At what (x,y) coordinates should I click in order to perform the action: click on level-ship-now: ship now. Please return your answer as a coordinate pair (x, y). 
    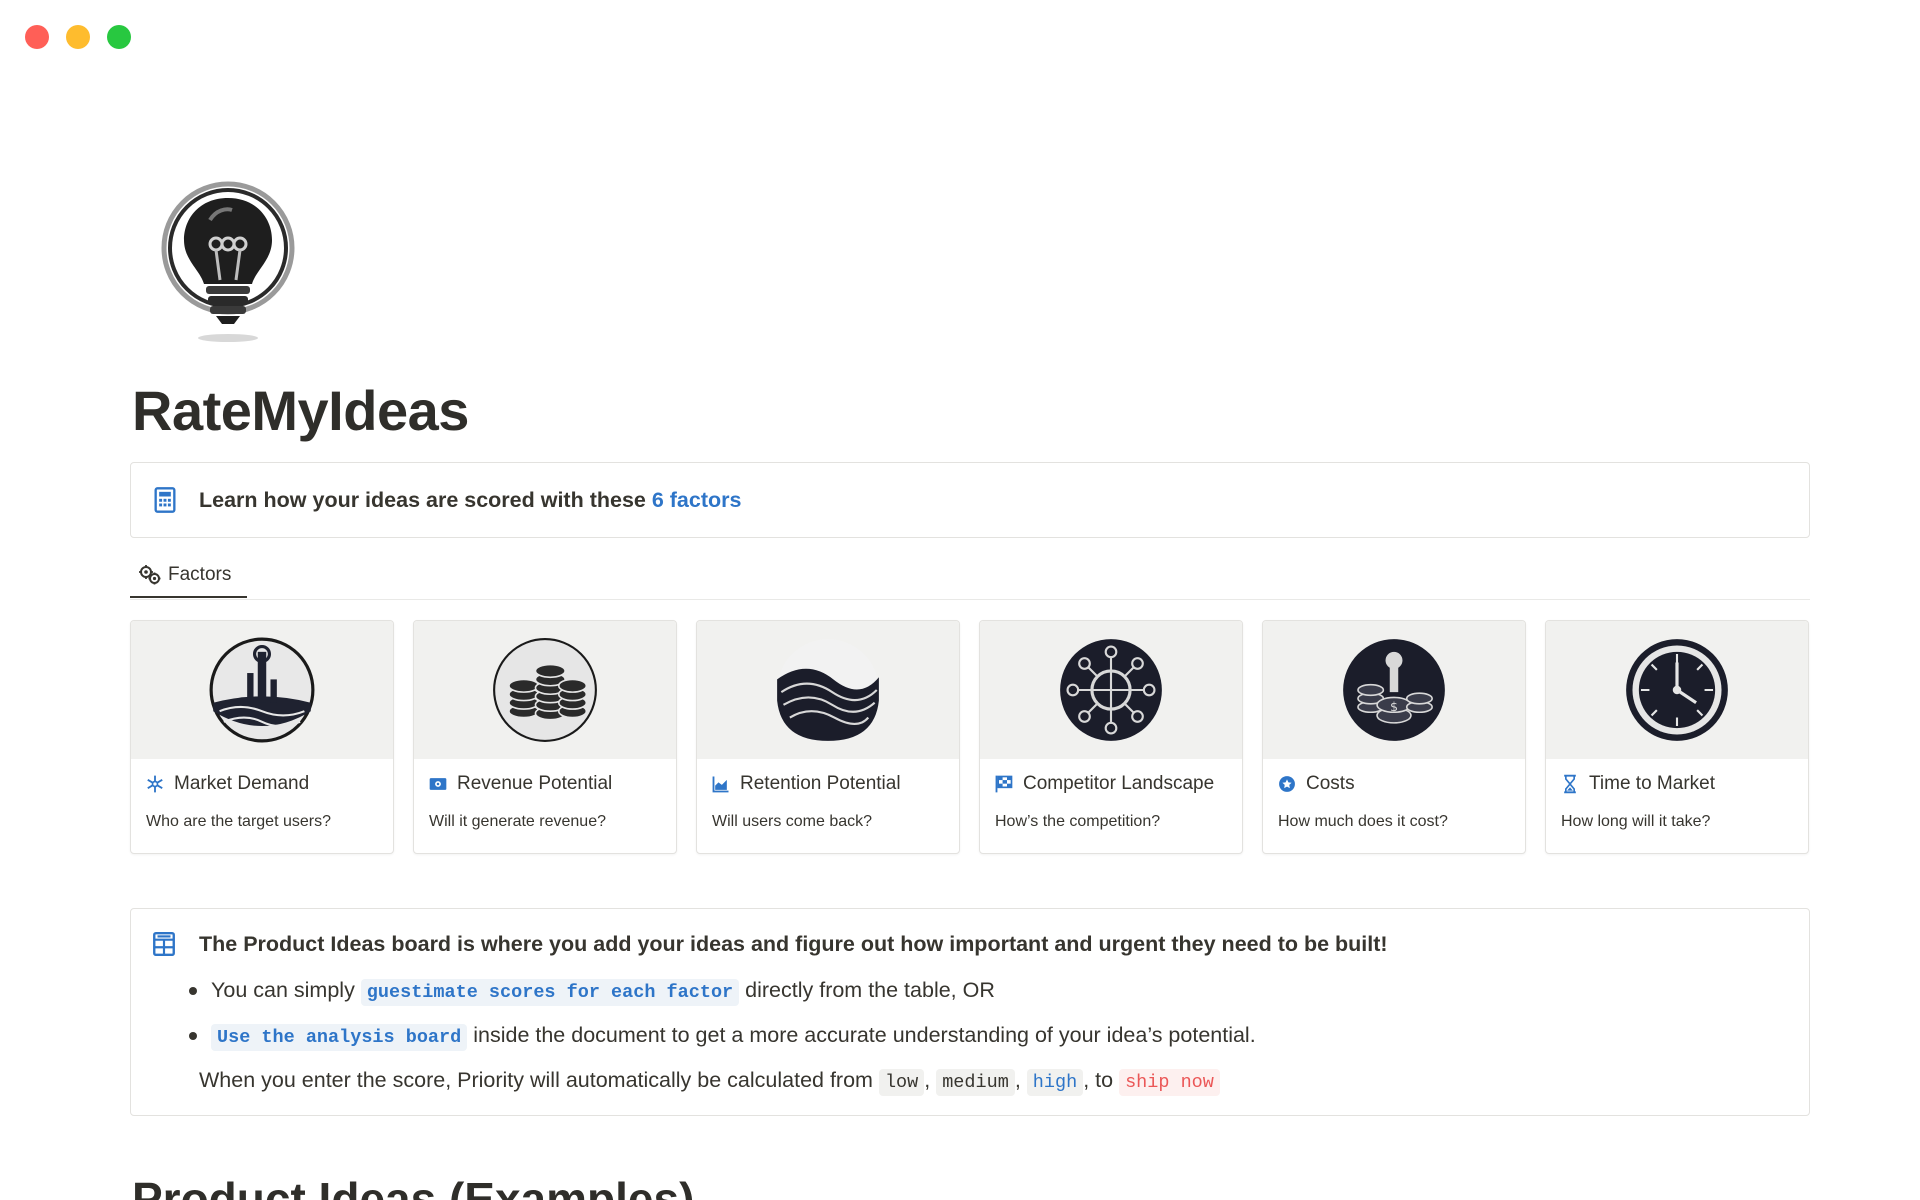
    Looking at the image, I should click on (1169, 1082).